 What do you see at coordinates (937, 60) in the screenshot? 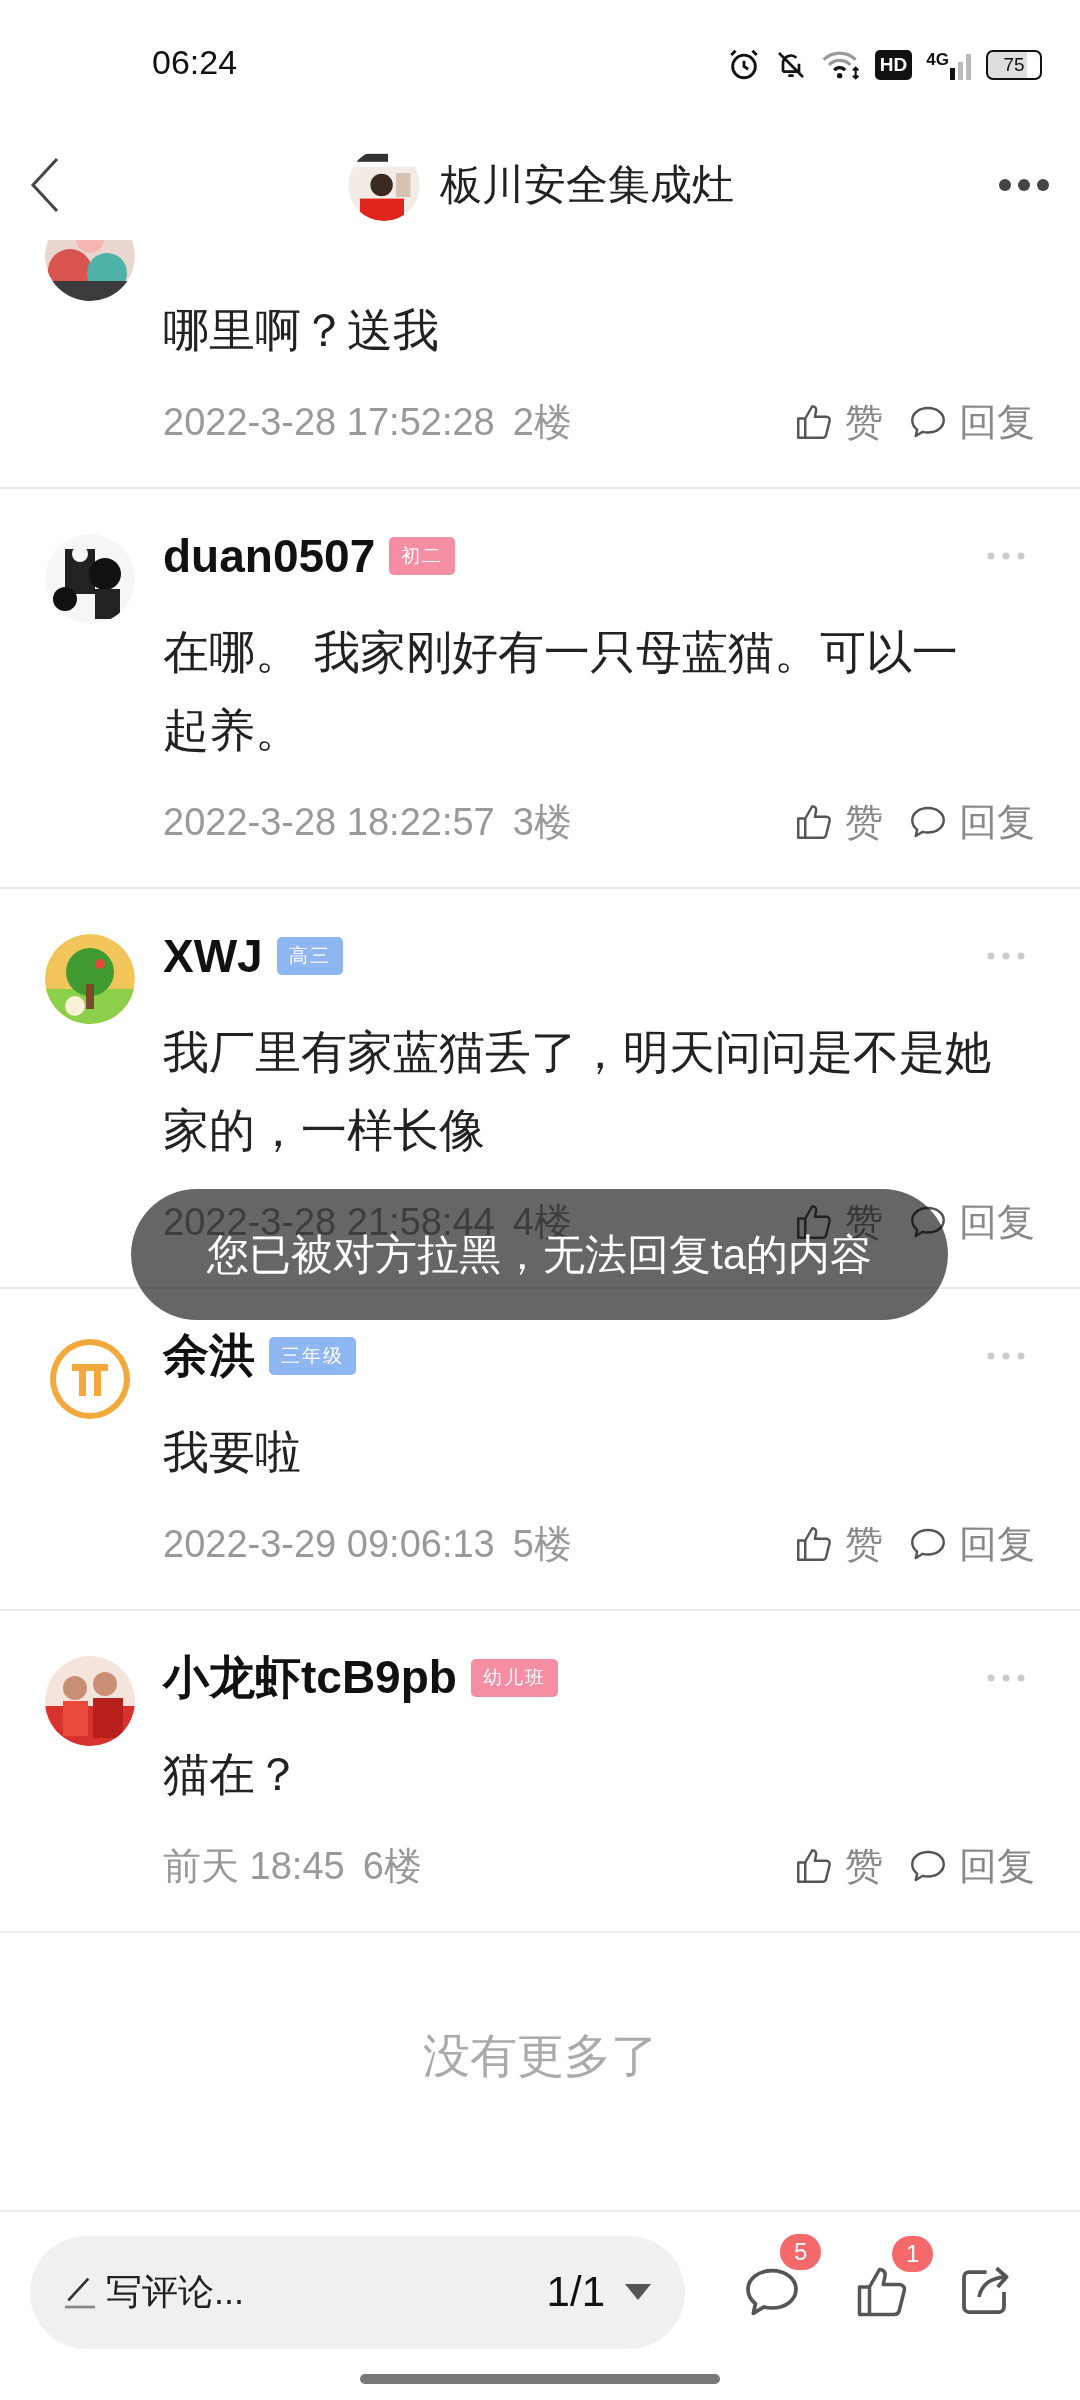
I see `network-label: 4G` at bounding box center [937, 60].